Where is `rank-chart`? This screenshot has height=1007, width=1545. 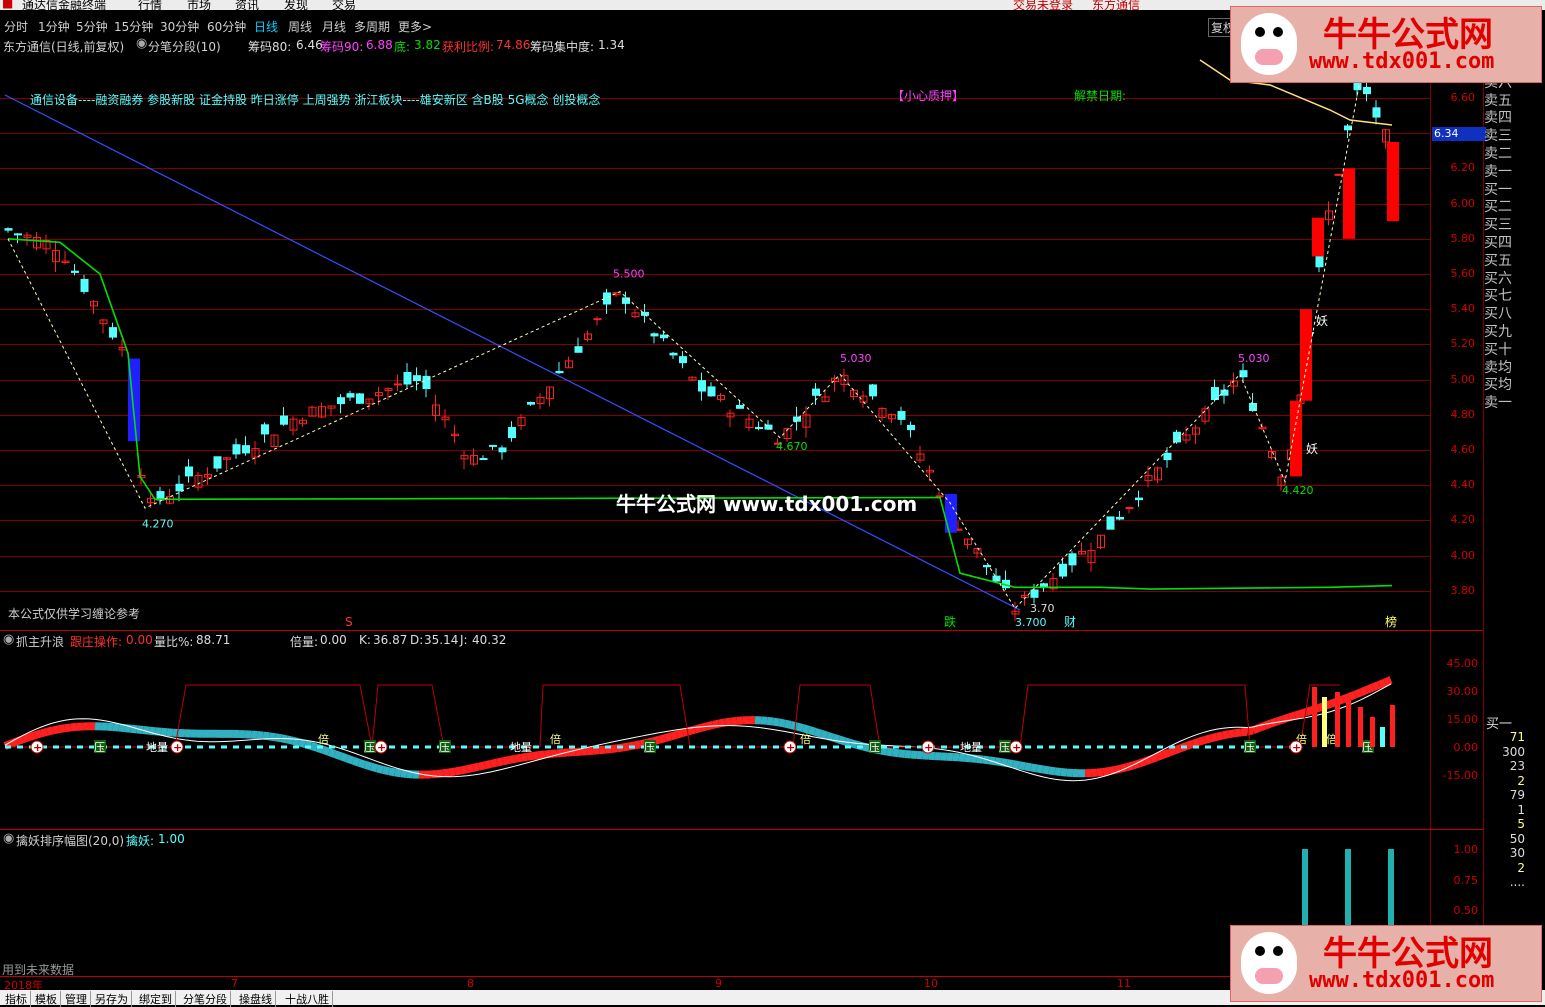
rank-chart is located at coordinates (715, 910).